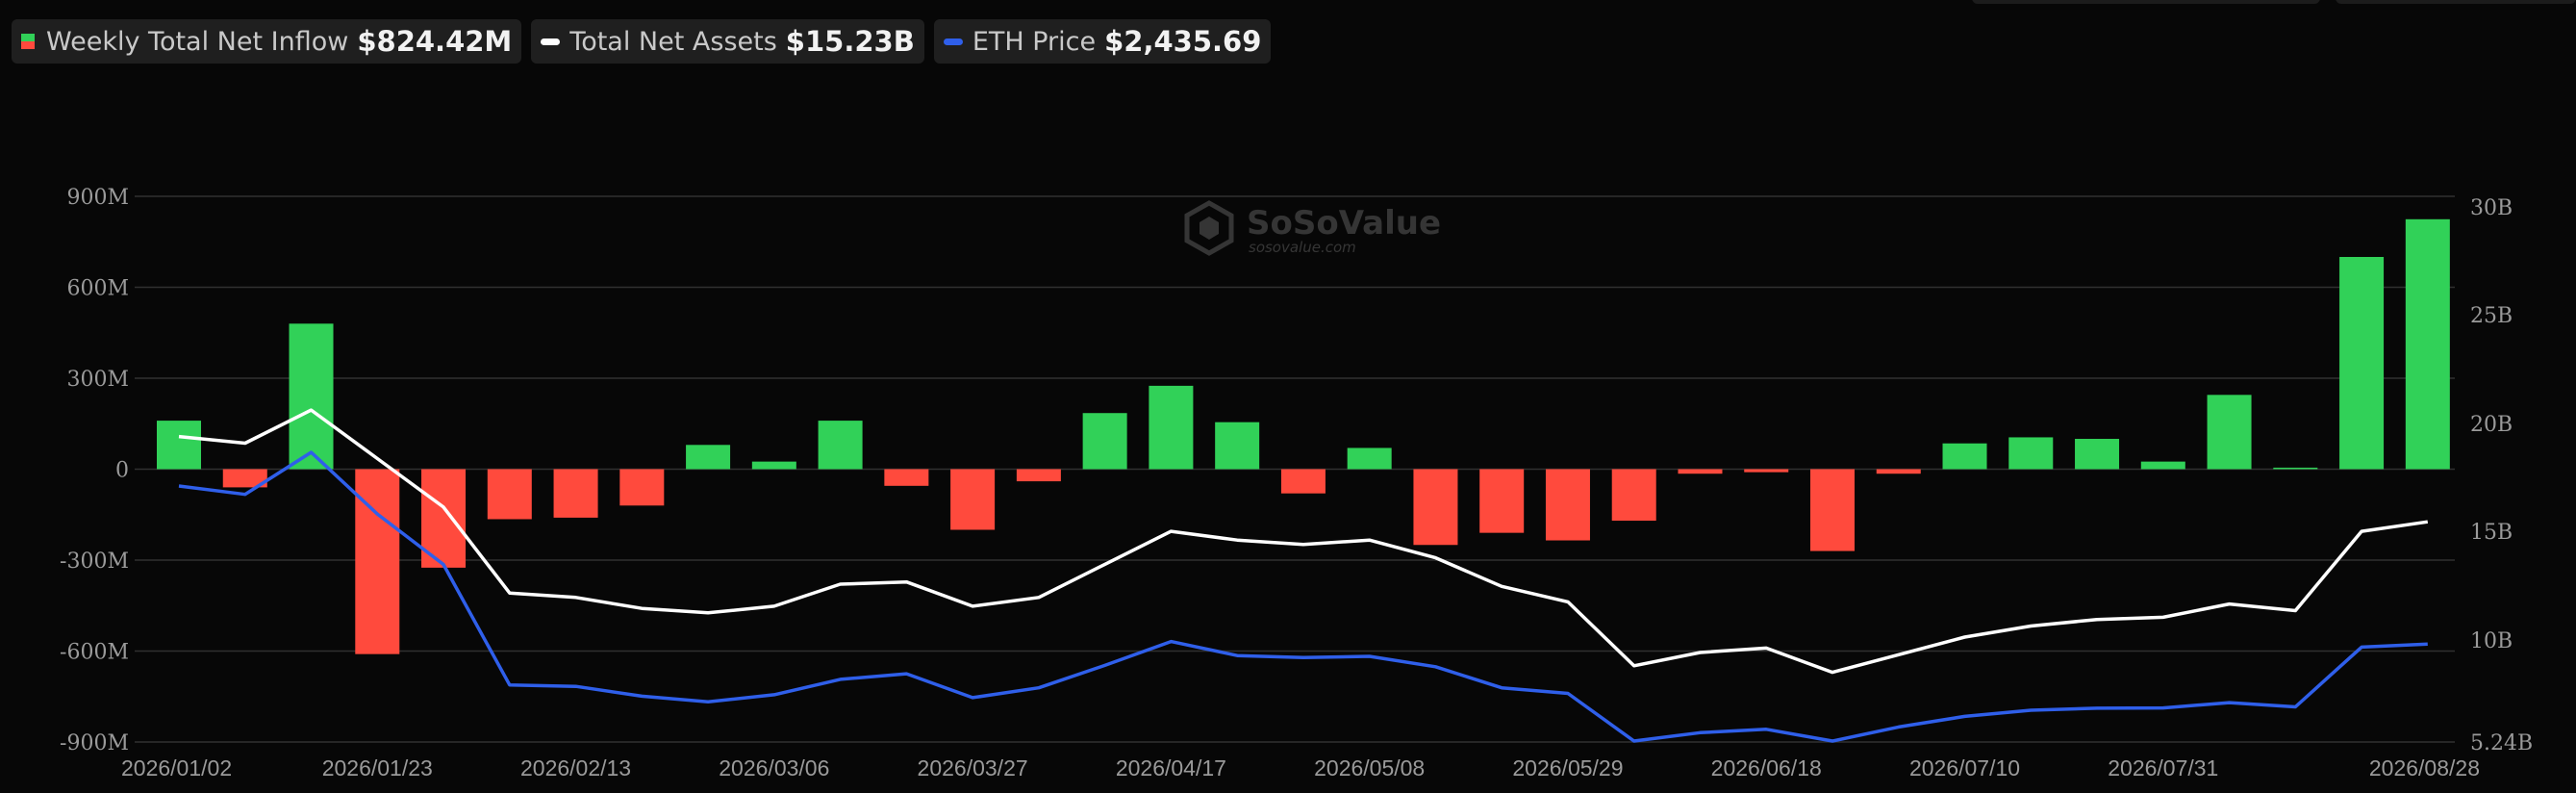 The width and height of the screenshot is (2576, 793). What do you see at coordinates (2492, 316) in the screenshot?
I see `y-right-tick-label: 25B` at bounding box center [2492, 316].